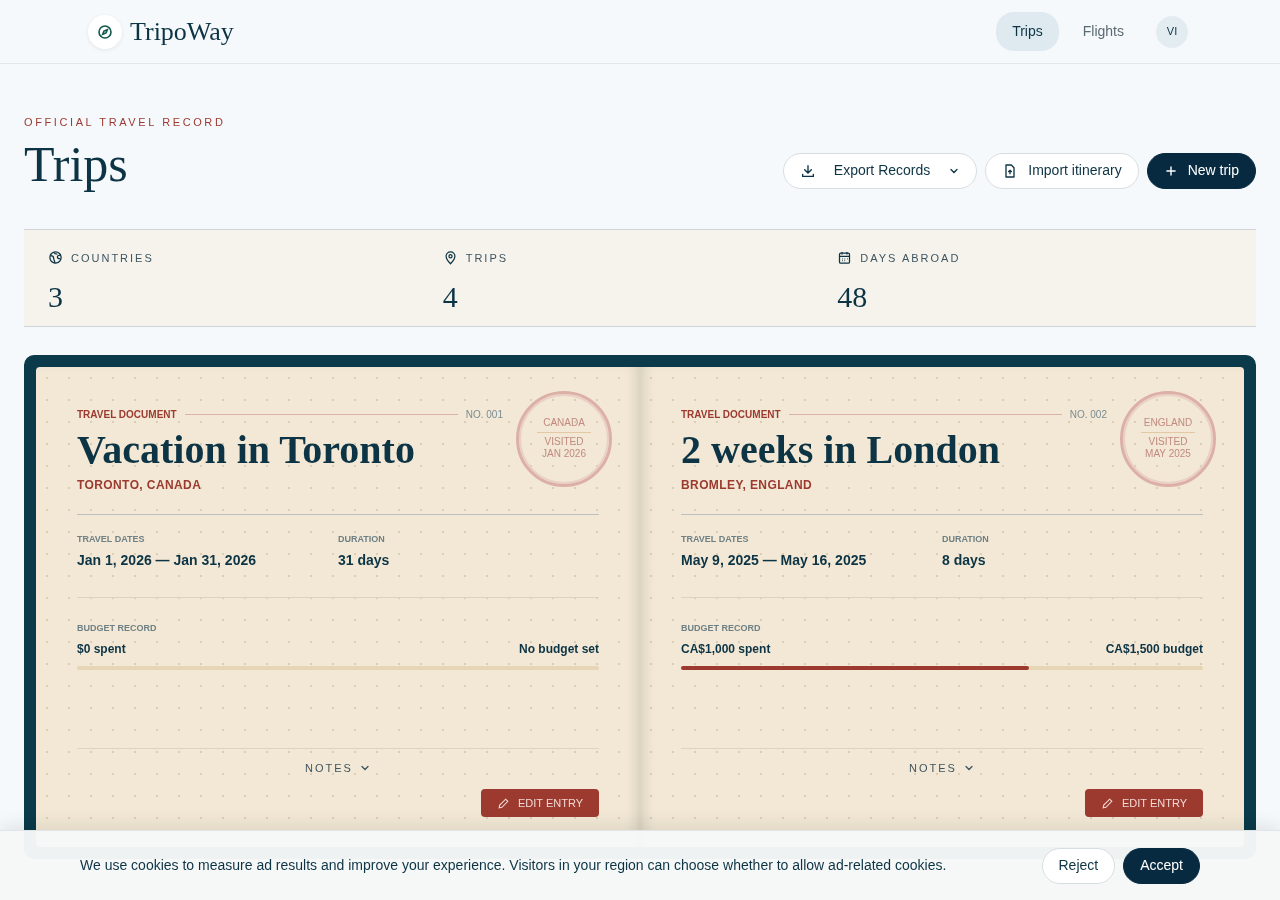 Image resolution: width=1280 pixels, height=900 pixels. I want to click on stat-value: 48, so click(853, 297).